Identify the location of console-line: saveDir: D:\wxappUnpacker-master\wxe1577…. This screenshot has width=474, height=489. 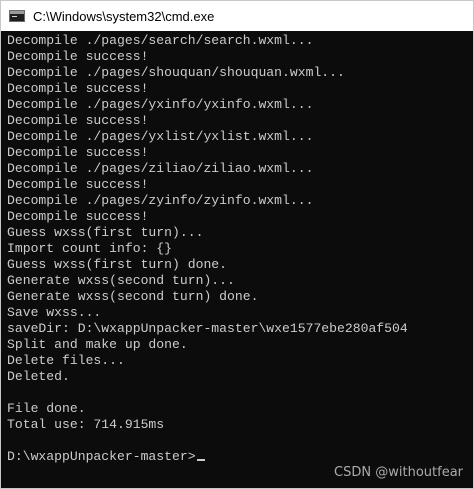
(207, 328).